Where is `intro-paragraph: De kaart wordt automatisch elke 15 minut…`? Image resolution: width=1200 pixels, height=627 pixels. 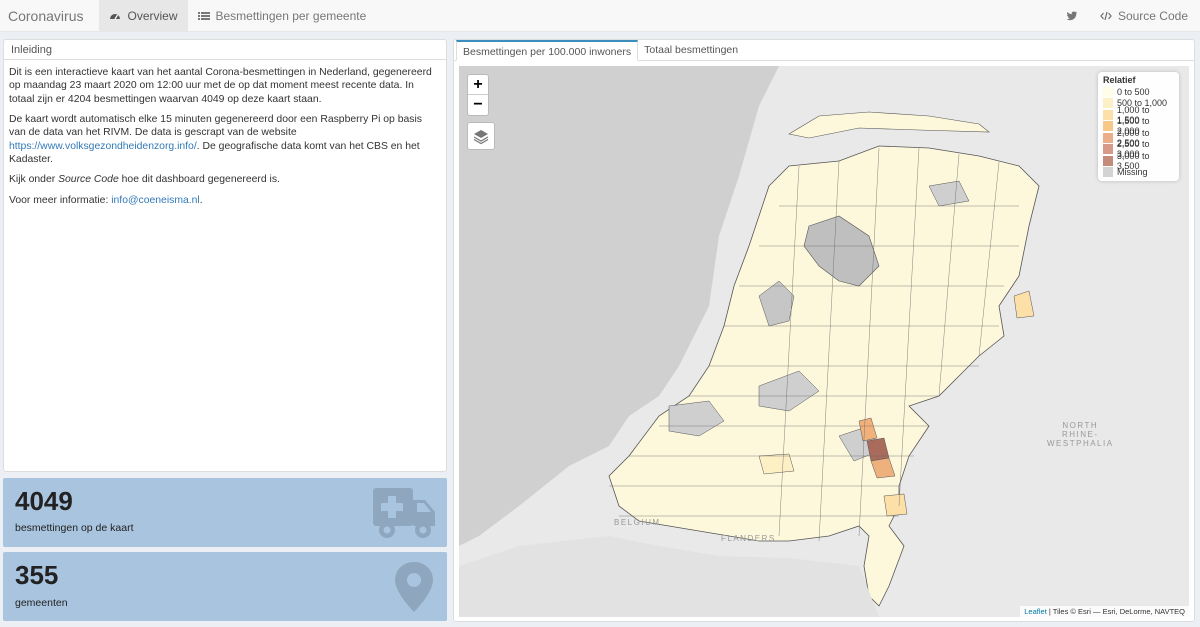 intro-paragraph: De kaart wordt automatisch elke 15 minut… is located at coordinates (225, 139).